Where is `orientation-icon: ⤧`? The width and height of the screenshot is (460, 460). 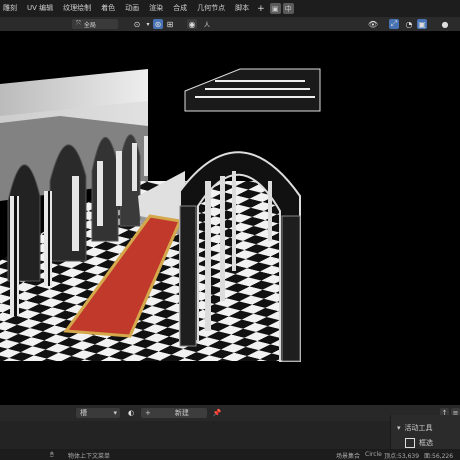 orientation-icon: ⤧ is located at coordinates (78, 23).